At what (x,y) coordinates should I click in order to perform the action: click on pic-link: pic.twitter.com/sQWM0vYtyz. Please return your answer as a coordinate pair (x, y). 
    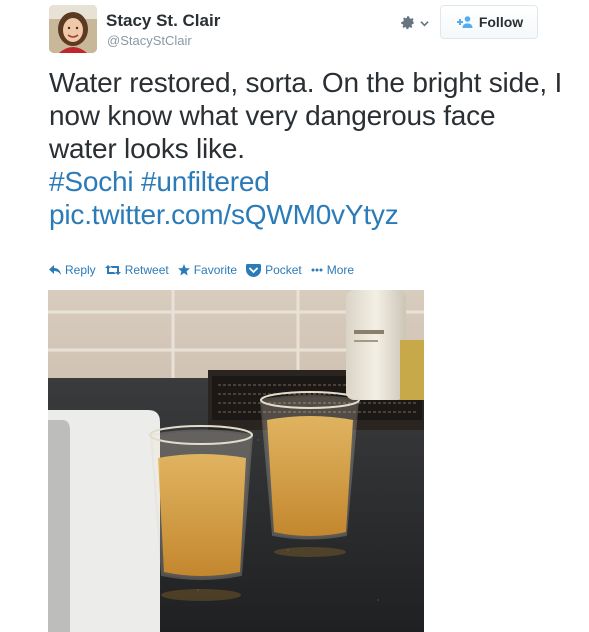
    Looking at the image, I should click on (224, 214).